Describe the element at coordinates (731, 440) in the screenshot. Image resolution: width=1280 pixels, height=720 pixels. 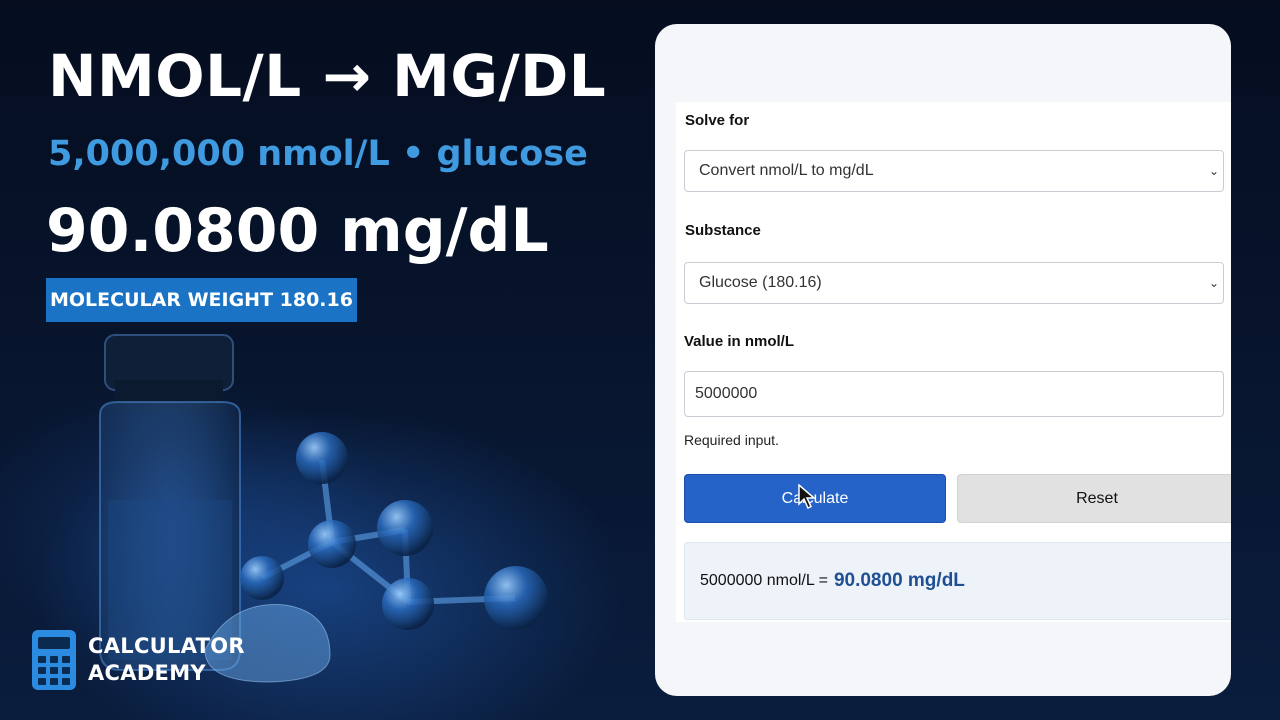
I see `required-hint: Required input.` at that location.